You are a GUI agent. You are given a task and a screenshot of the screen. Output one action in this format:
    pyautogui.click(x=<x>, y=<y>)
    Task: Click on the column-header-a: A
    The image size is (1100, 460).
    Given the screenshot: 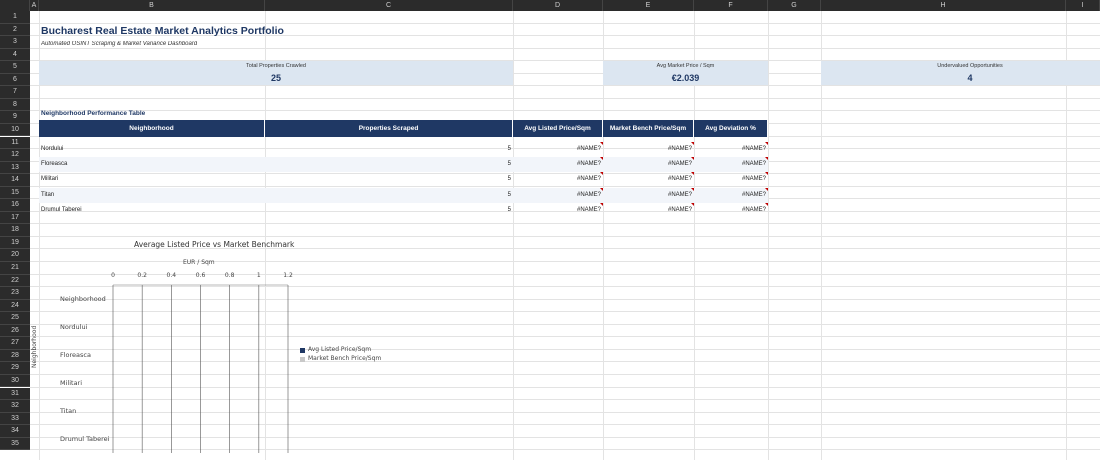 What is the action you would take?
    pyautogui.click(x=34, y=5)
    